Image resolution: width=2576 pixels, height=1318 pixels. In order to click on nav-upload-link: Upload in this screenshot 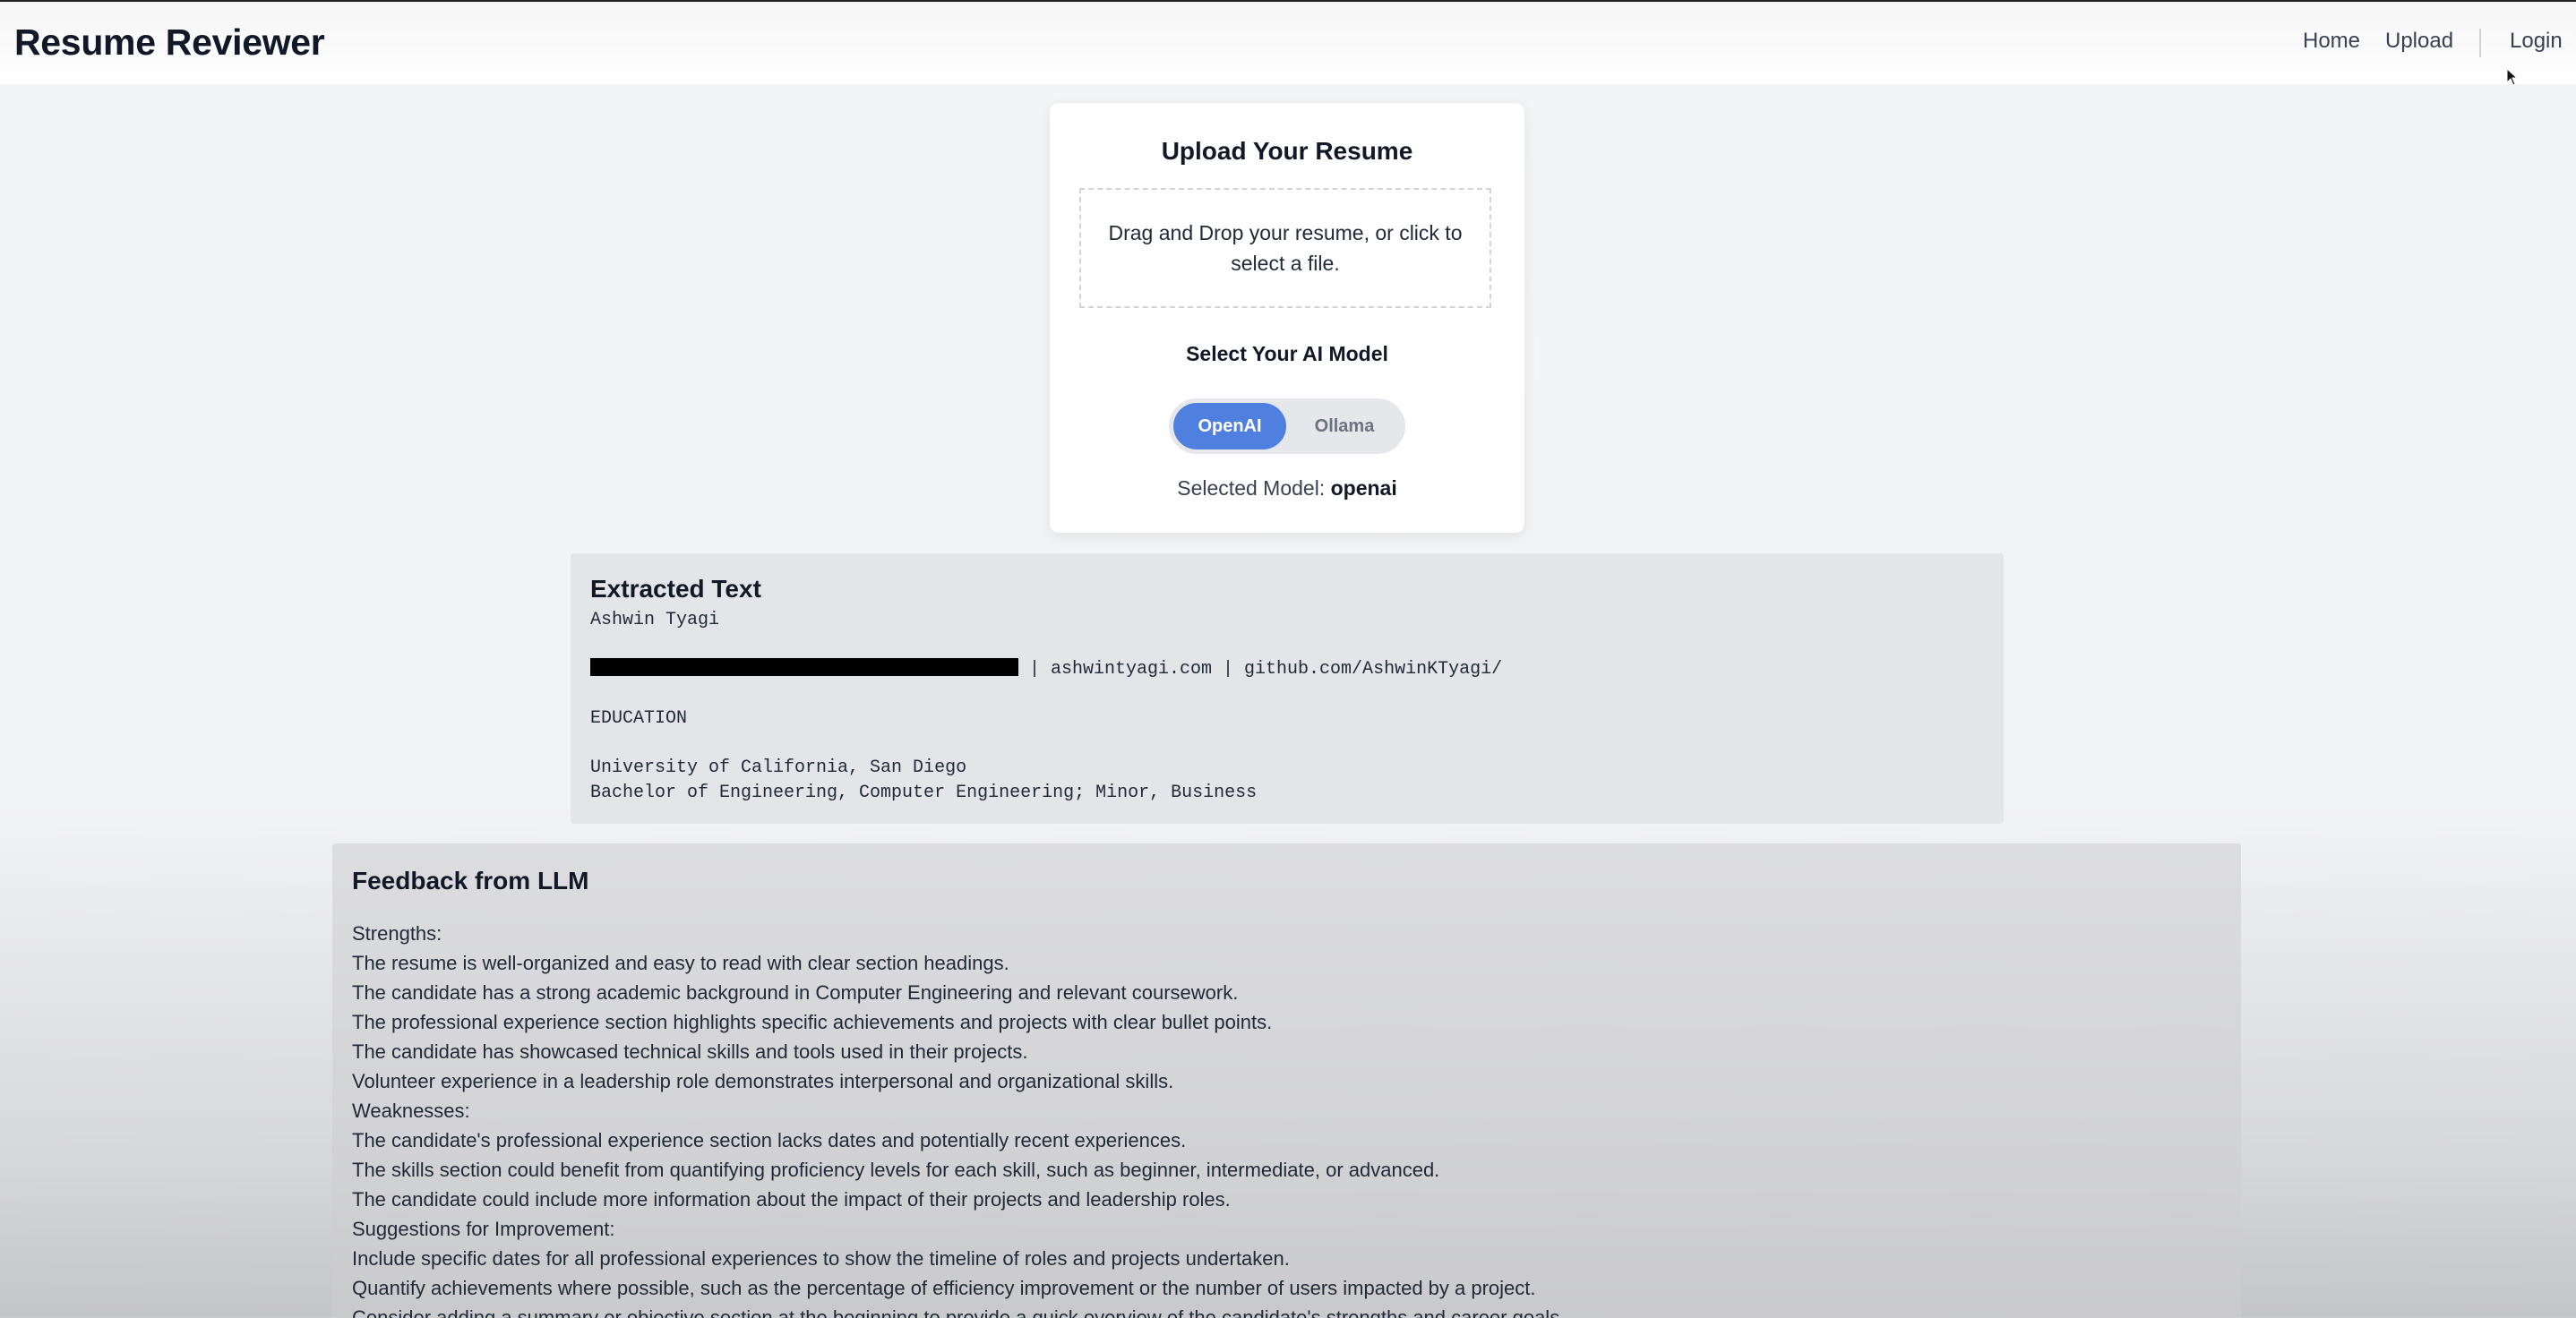, I will do `click(2419, 41)`.